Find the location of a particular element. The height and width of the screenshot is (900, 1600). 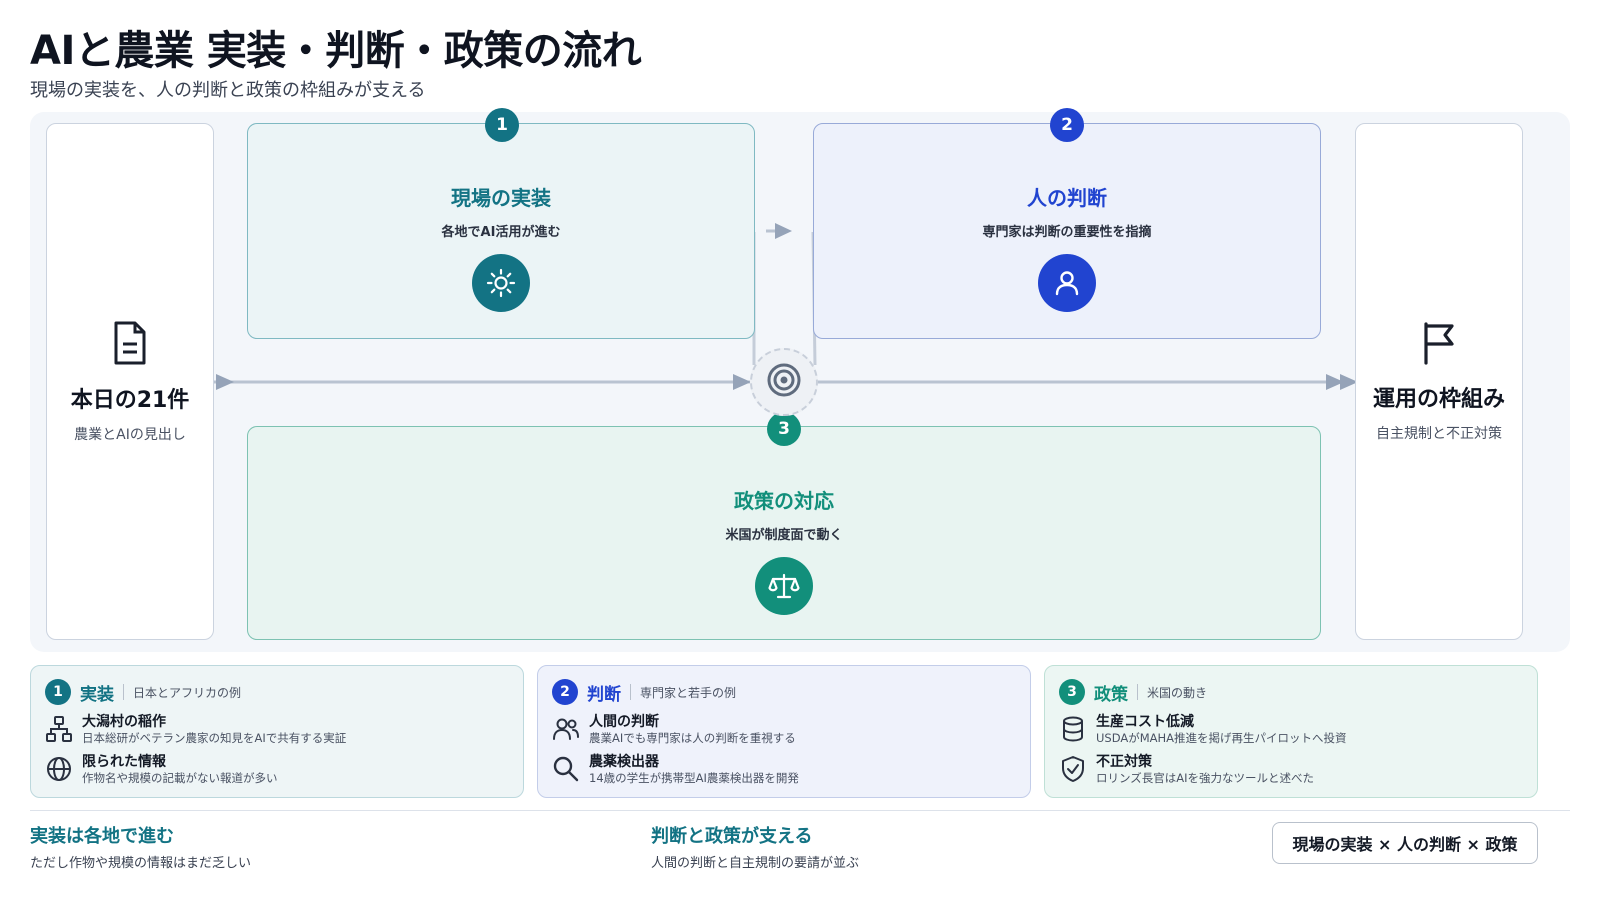

block-number-2: 2 is located at coordinates (1067, 125).